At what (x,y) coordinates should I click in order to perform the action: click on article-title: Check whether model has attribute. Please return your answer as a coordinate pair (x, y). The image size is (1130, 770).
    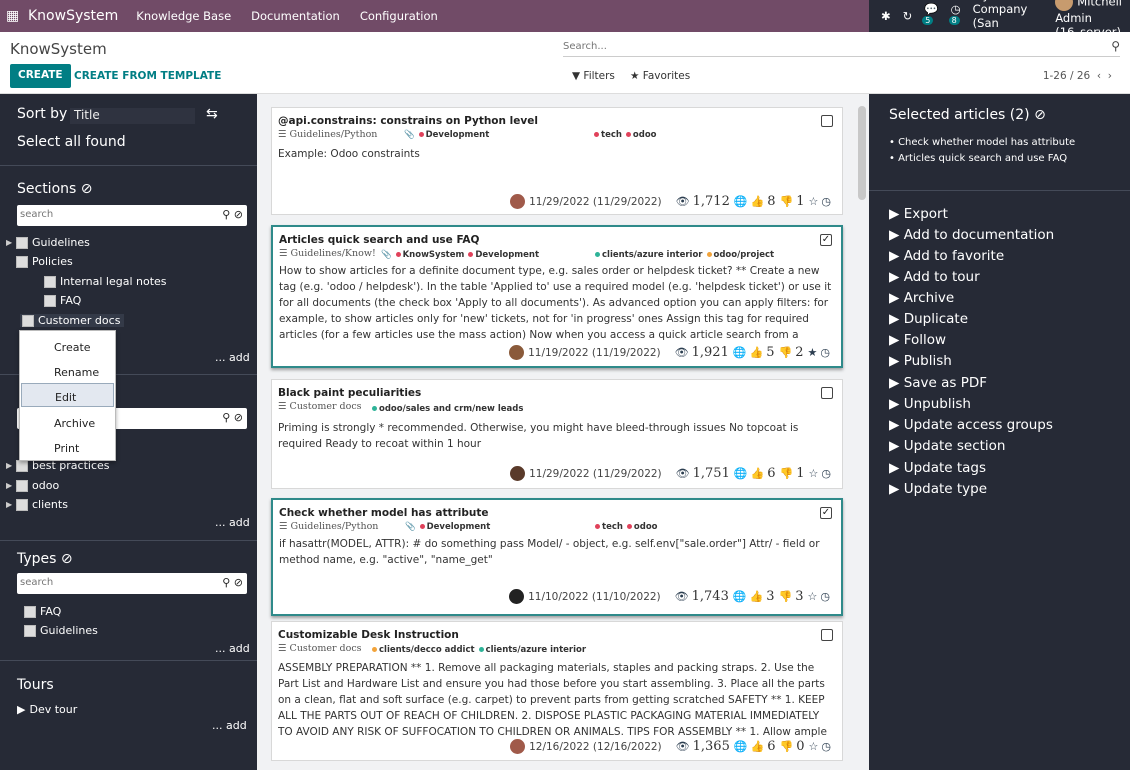
    Looking at the image, I should click on (383, 513).